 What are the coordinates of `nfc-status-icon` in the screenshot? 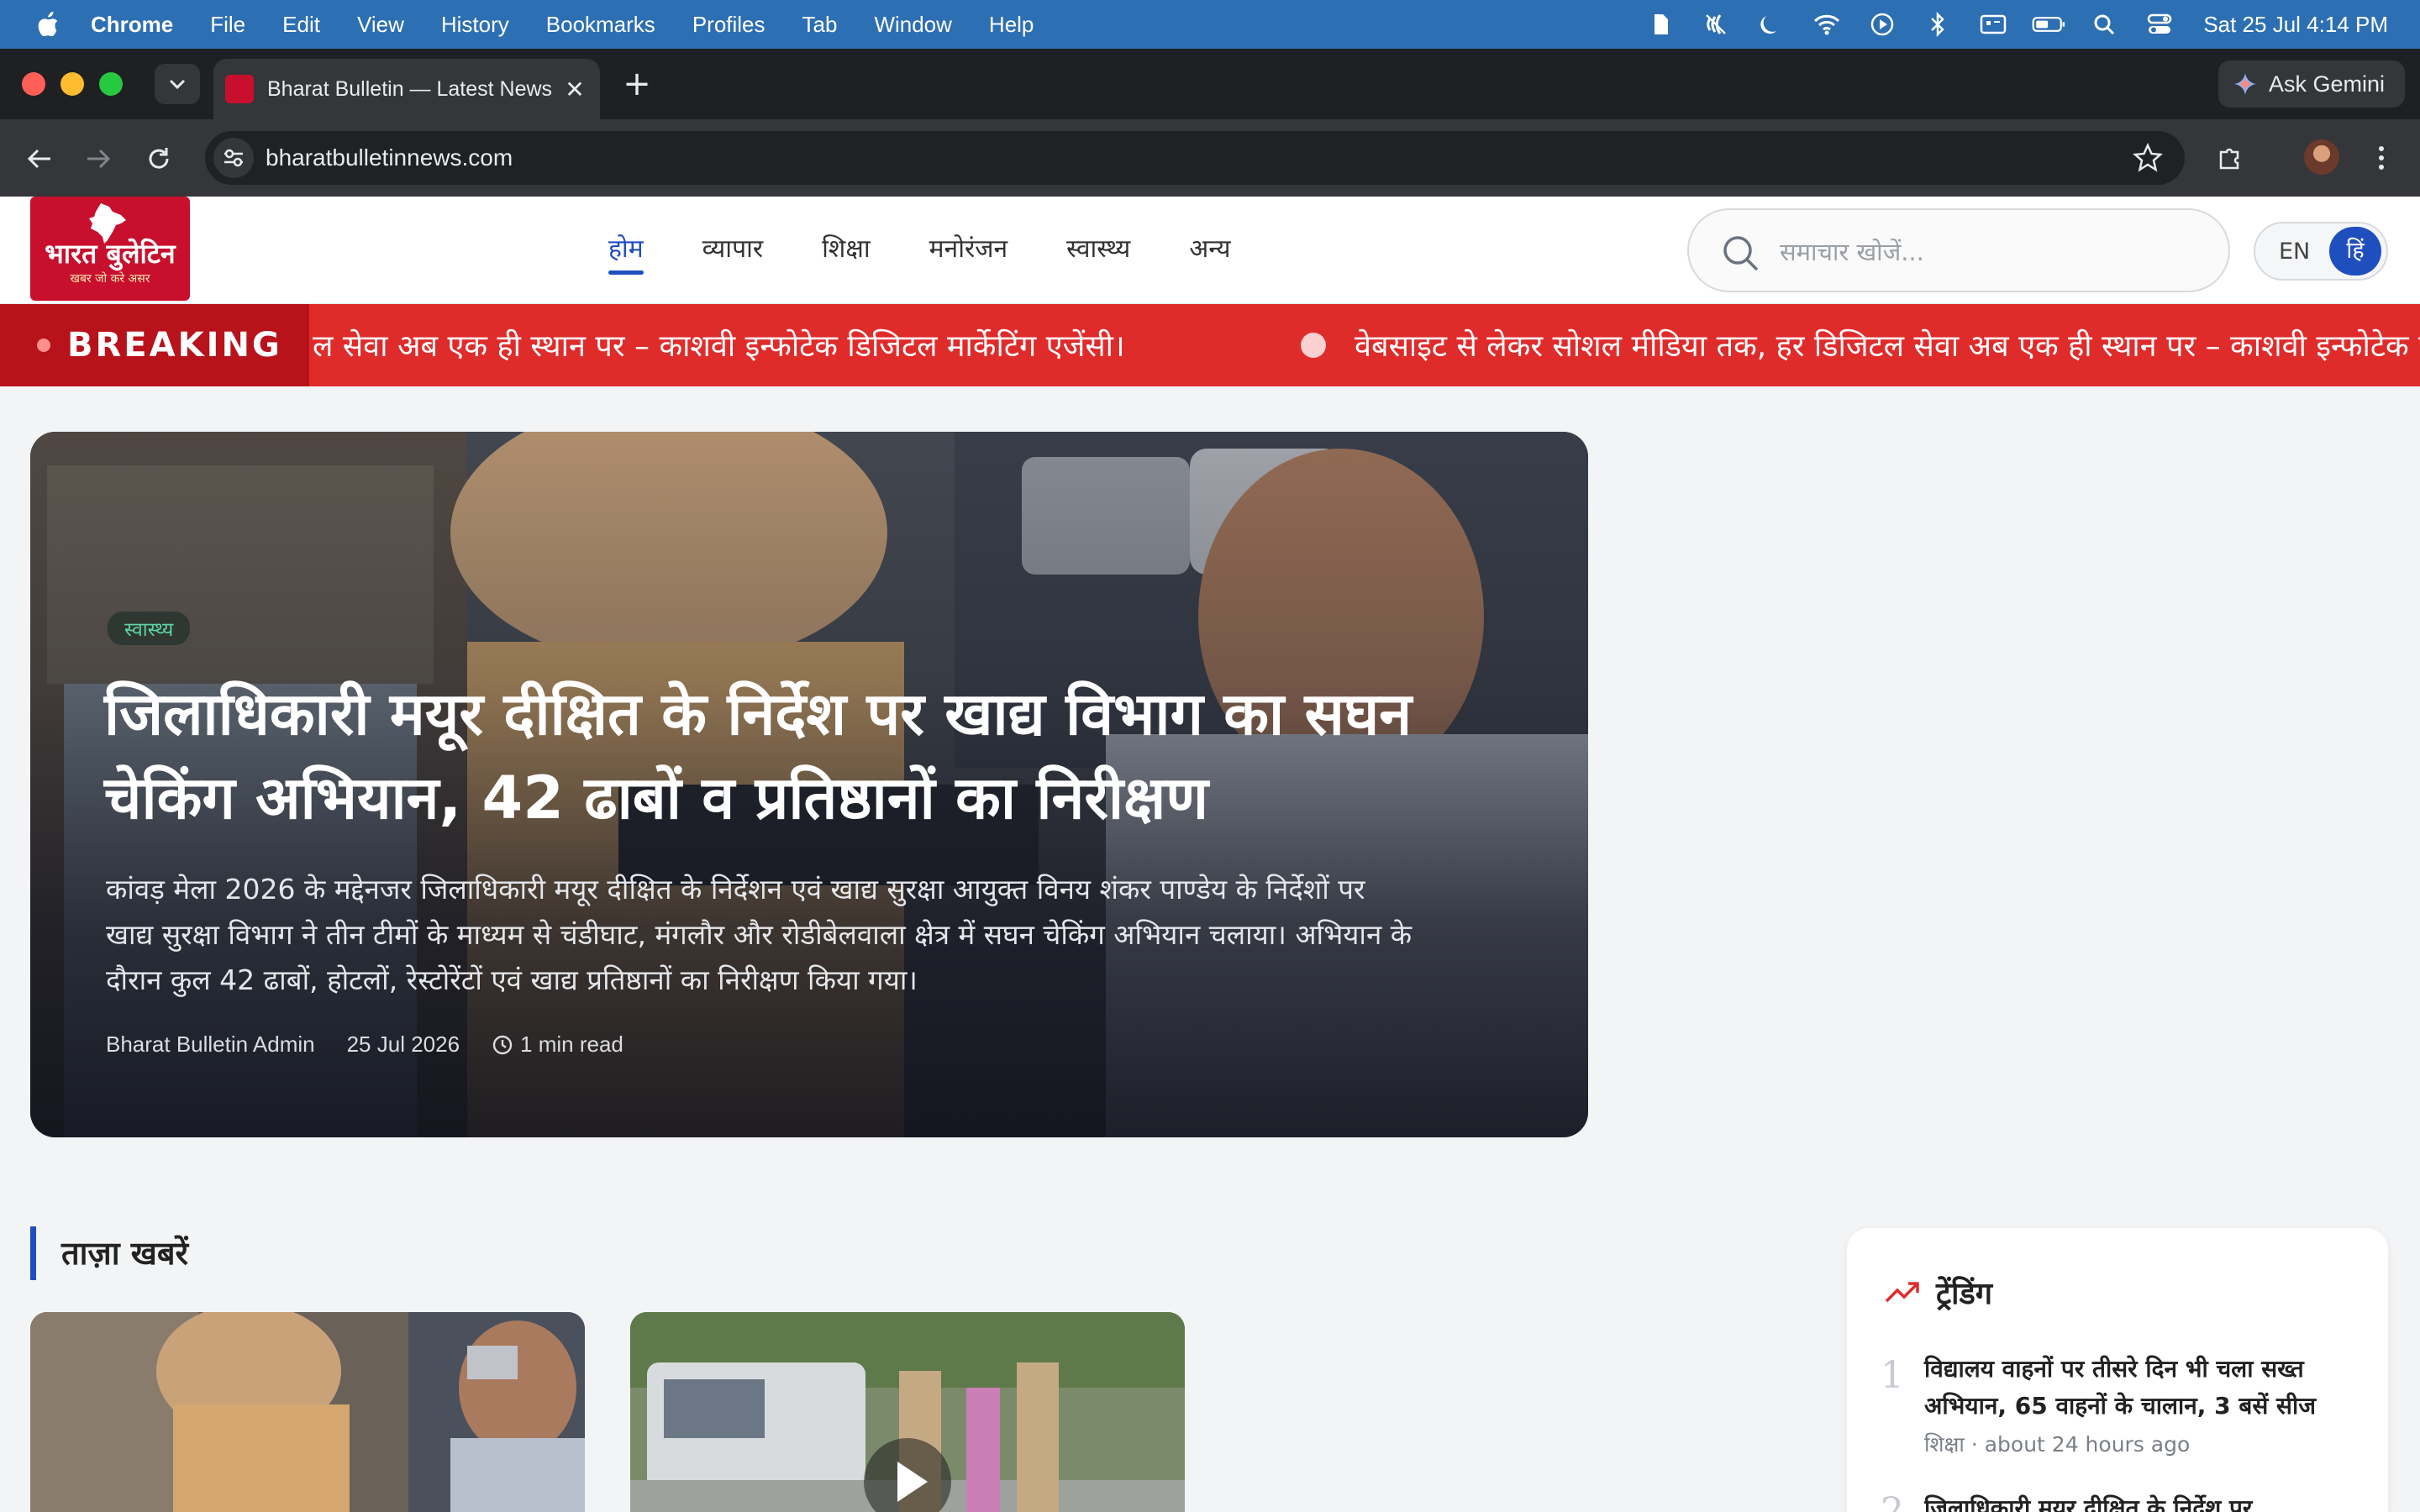 It's located at (1716, 24).